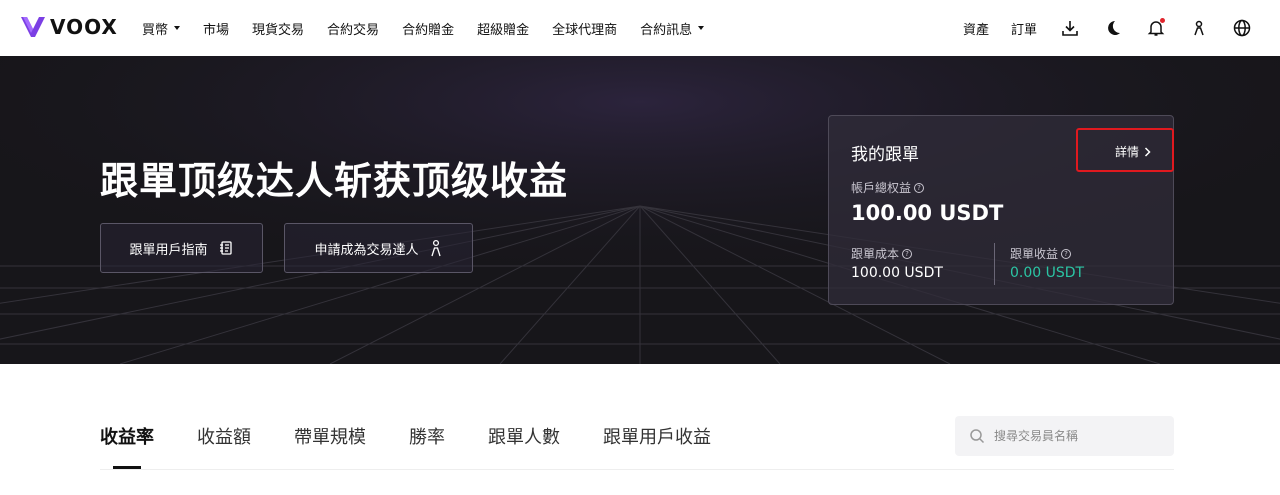 The width and height of the screenshot is (1280, 495). What do you see at coordinates (155, 30) in the screenshot?
I see `nav-item-label: 買幣` at bounding box center [155, 30].